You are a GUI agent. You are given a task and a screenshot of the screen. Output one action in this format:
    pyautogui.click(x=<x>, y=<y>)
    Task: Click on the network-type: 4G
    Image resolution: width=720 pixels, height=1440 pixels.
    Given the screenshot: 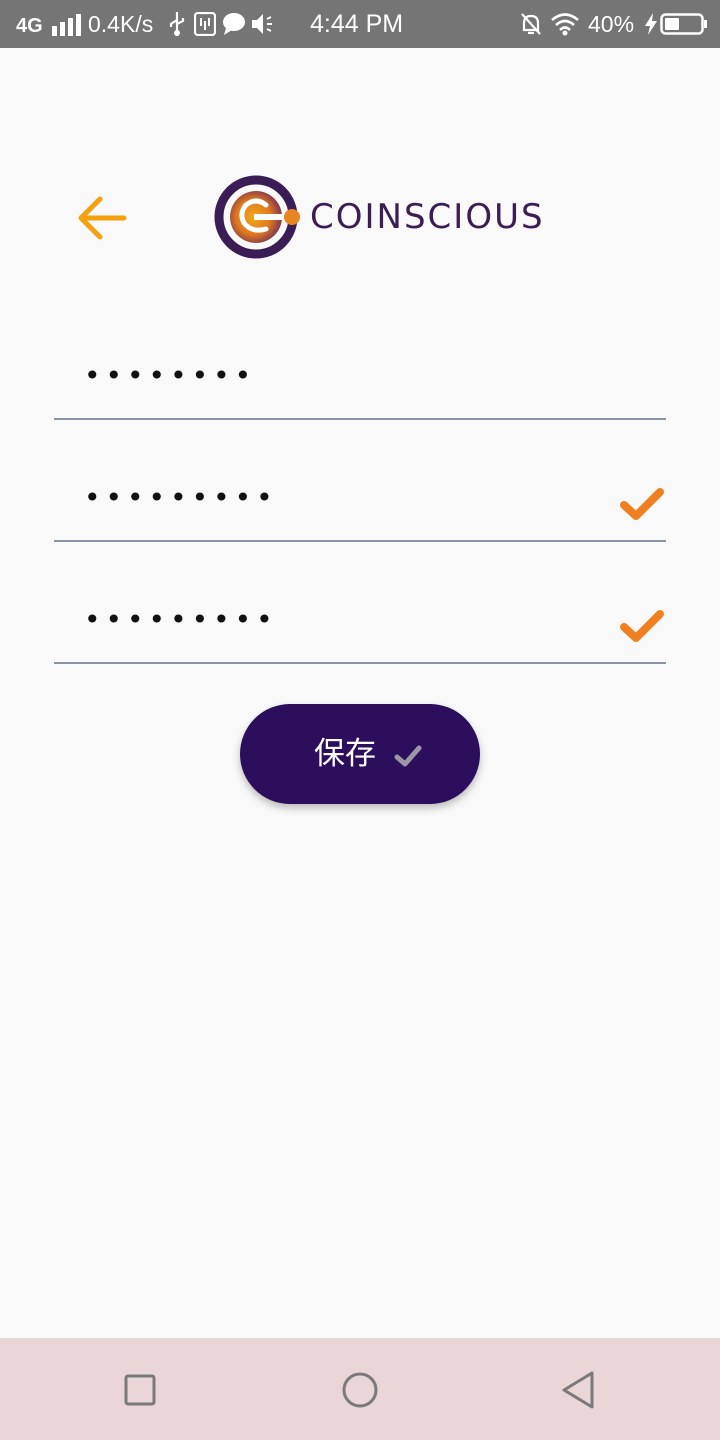 What is the action you would take?
    pyautogui.click(x=29, y=26)
    